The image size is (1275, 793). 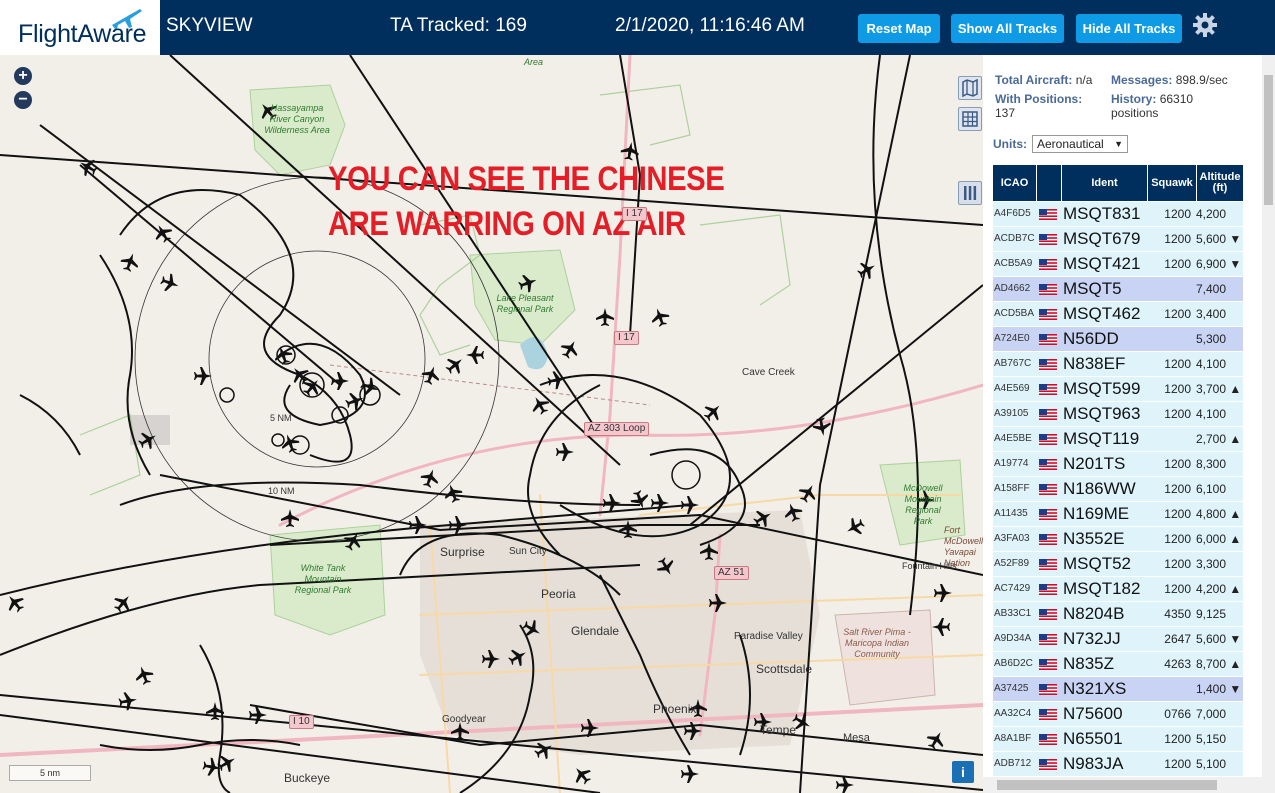 What do you see at coordinates (1219, 589) in the screenshot?
I see `row-altitude: 4,200 ▲` at bounding box center [1219, 589].